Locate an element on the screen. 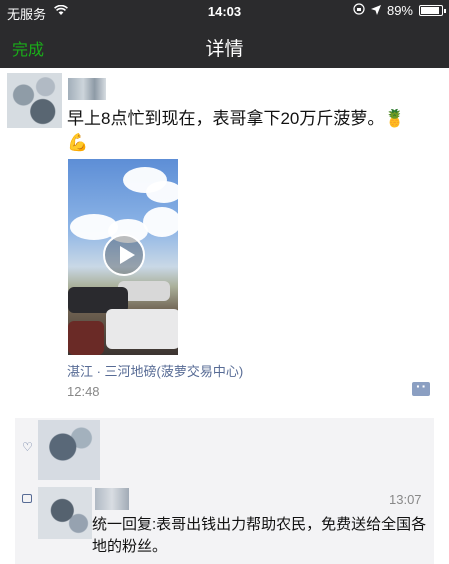  play-icon is located at coordinates (124, 255).